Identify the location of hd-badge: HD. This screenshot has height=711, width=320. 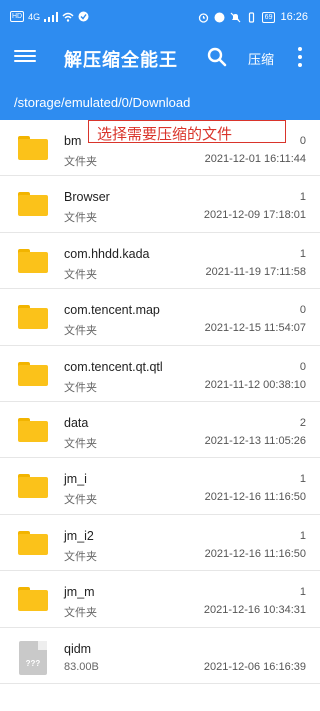
(17, 16).